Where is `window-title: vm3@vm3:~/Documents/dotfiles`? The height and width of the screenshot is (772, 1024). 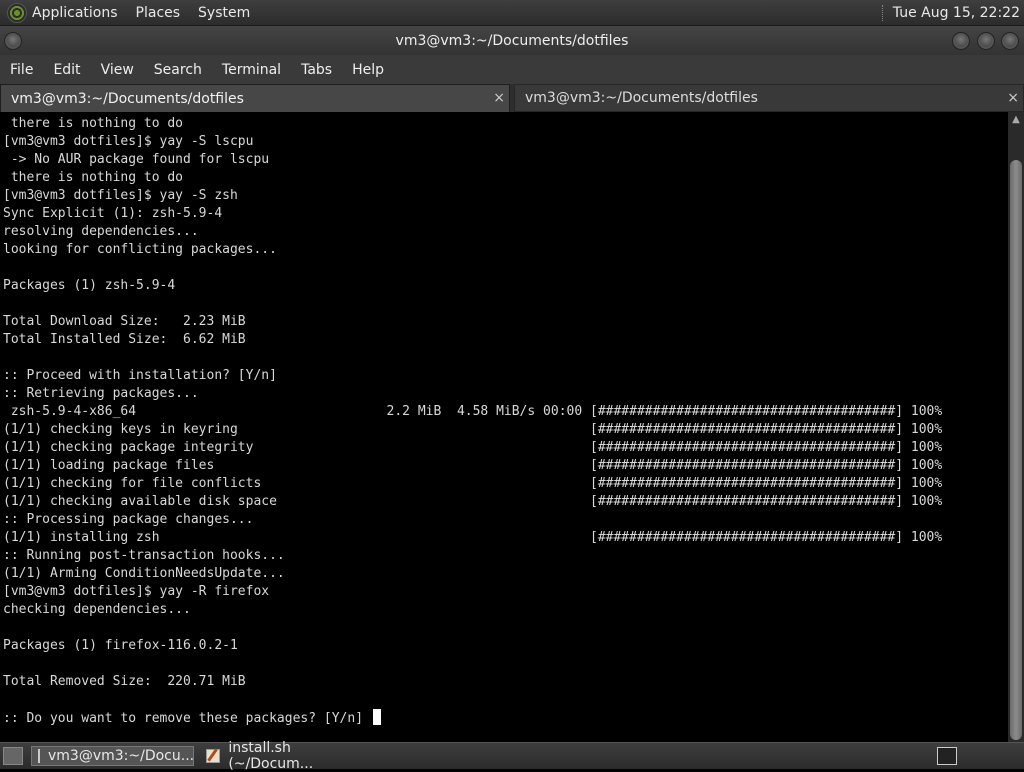
window-title: vm3@vm3:~/Documents/dotfiles is located at coordinates (512, 40).